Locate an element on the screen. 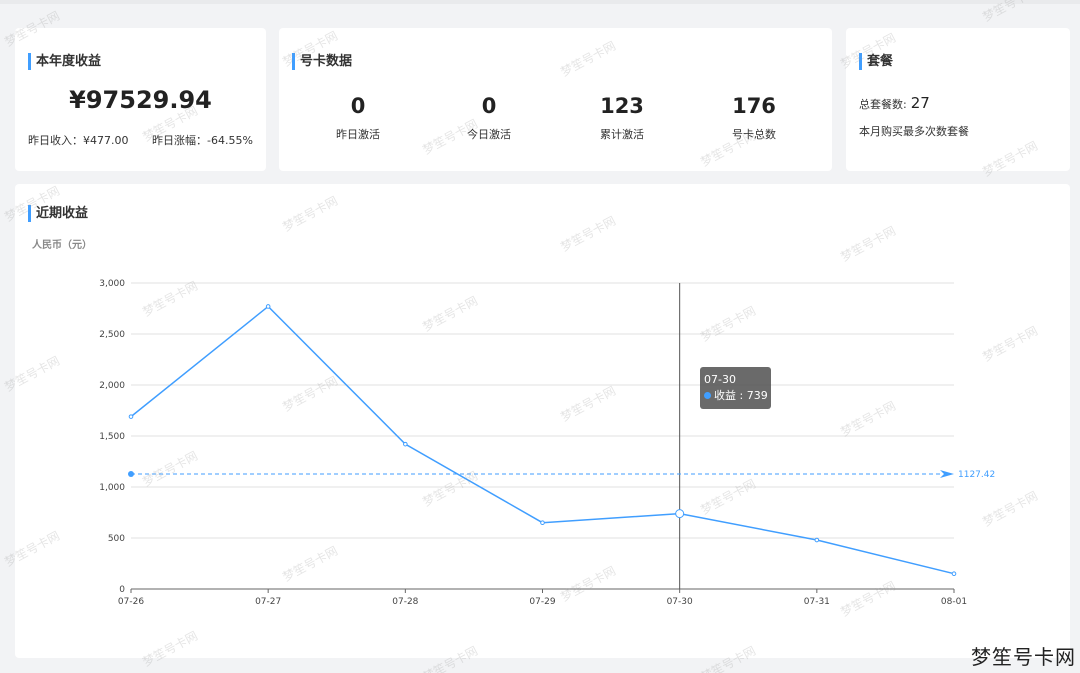 The width and height of the screenshot is (1080, 673). annual-income-title: 本年度收益 is located at coordinates (64, 61).